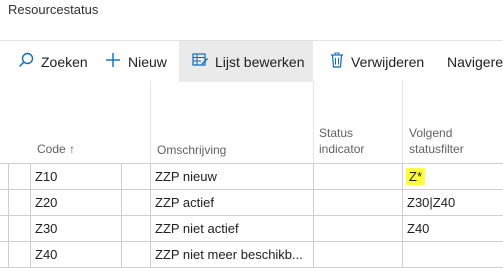  Describe the element at coordinates (342, 149) in the screenshot. I see `column-header-status-indicator-line2: indicator` at that location.